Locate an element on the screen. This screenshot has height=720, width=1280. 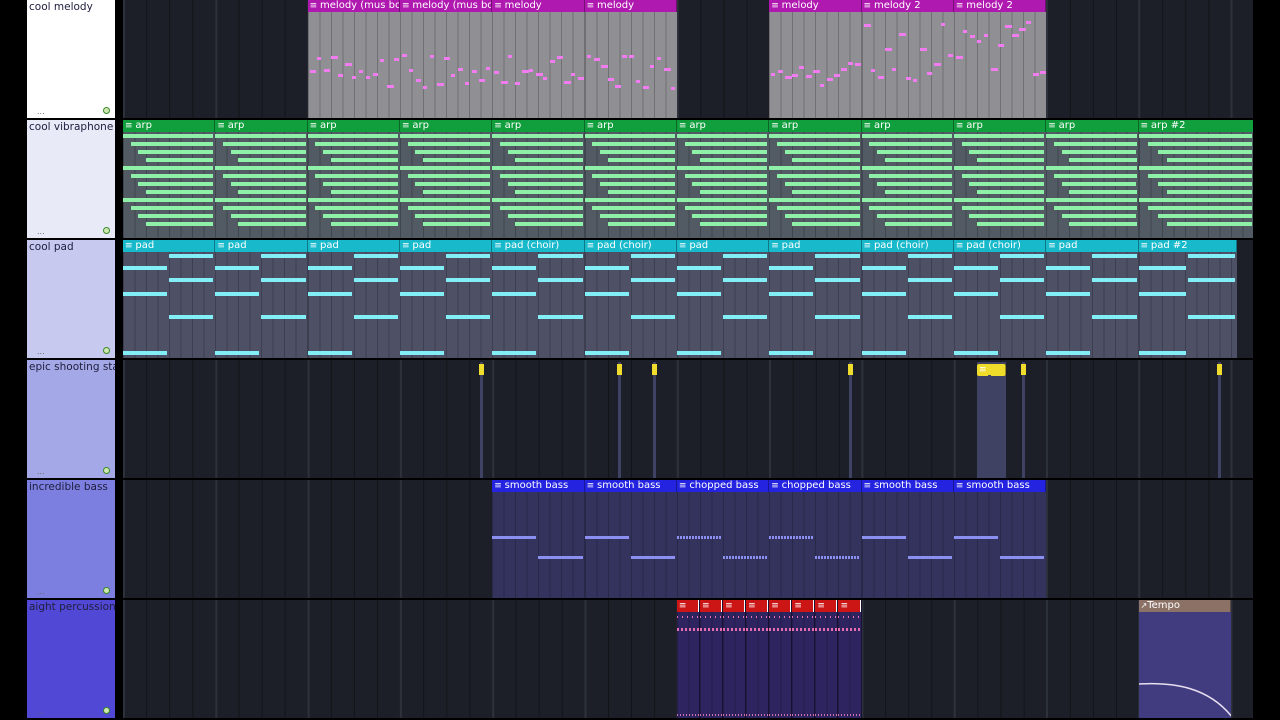
tempo-automation-clip: ↗Tempo is located at coordinates (1184, 659).